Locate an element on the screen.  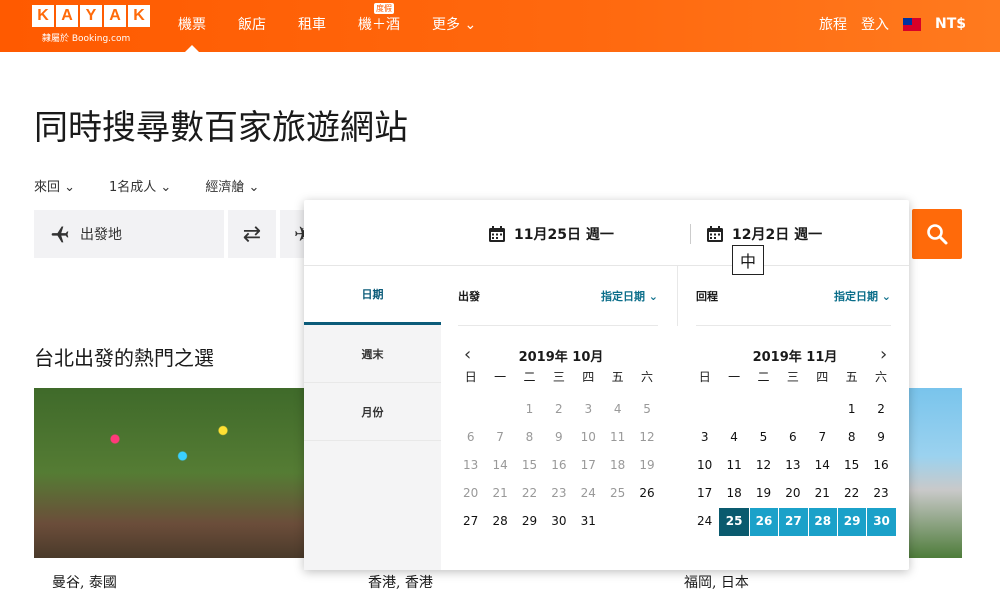
tab-month: 月份 is located at coordinates (372, 412).